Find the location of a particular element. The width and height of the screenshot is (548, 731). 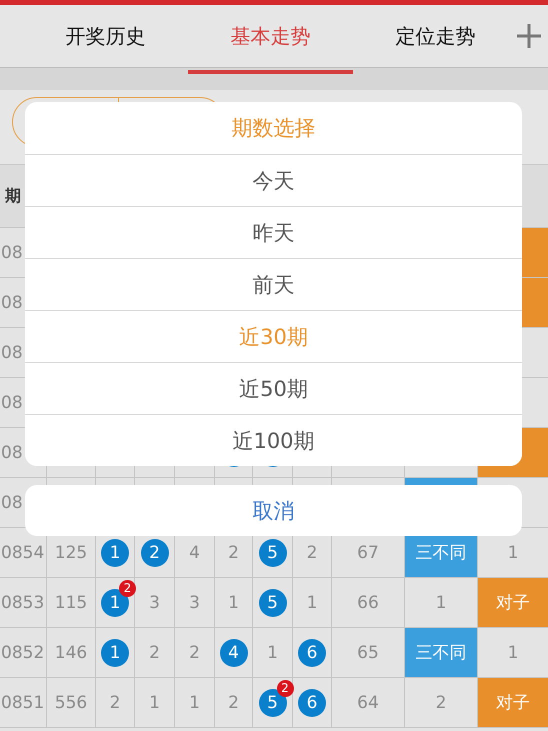

tab: 开奖历史 is located at coordinates (105, 39).